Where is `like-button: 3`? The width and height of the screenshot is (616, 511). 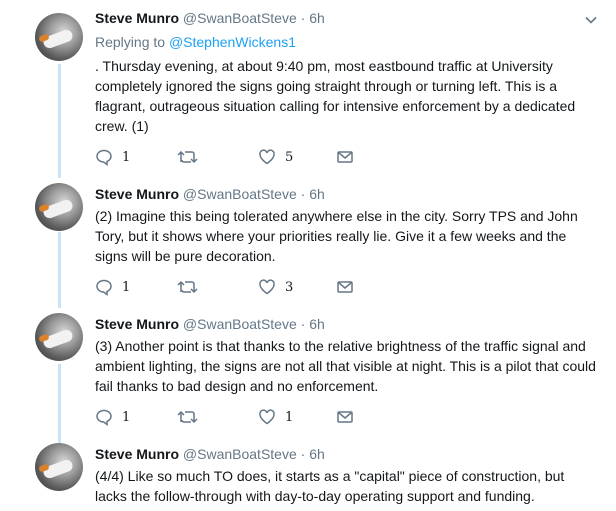 like-button: 3 is located at coordinates (275, 287).